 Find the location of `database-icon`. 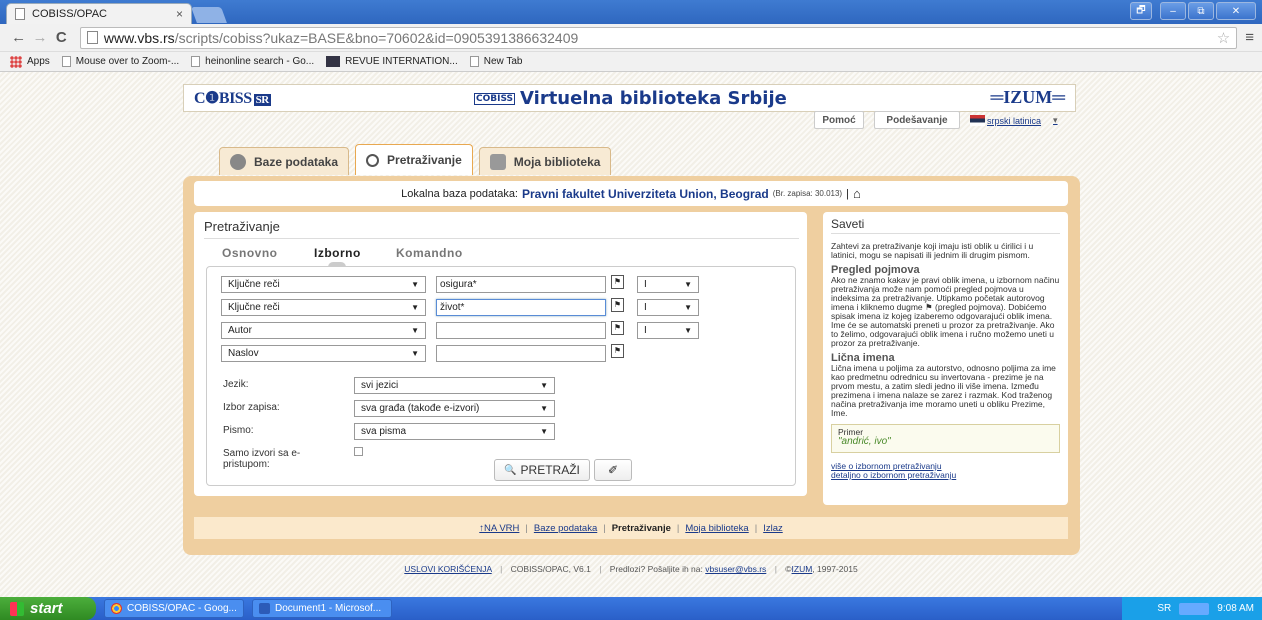

database-icon is located at coordinates (238, 161).